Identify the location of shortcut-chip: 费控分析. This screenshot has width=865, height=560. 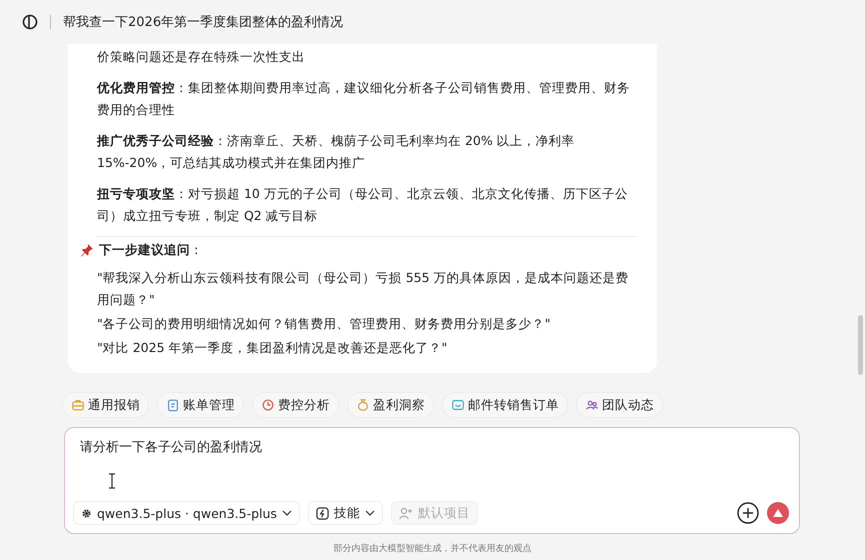
(295, 405).